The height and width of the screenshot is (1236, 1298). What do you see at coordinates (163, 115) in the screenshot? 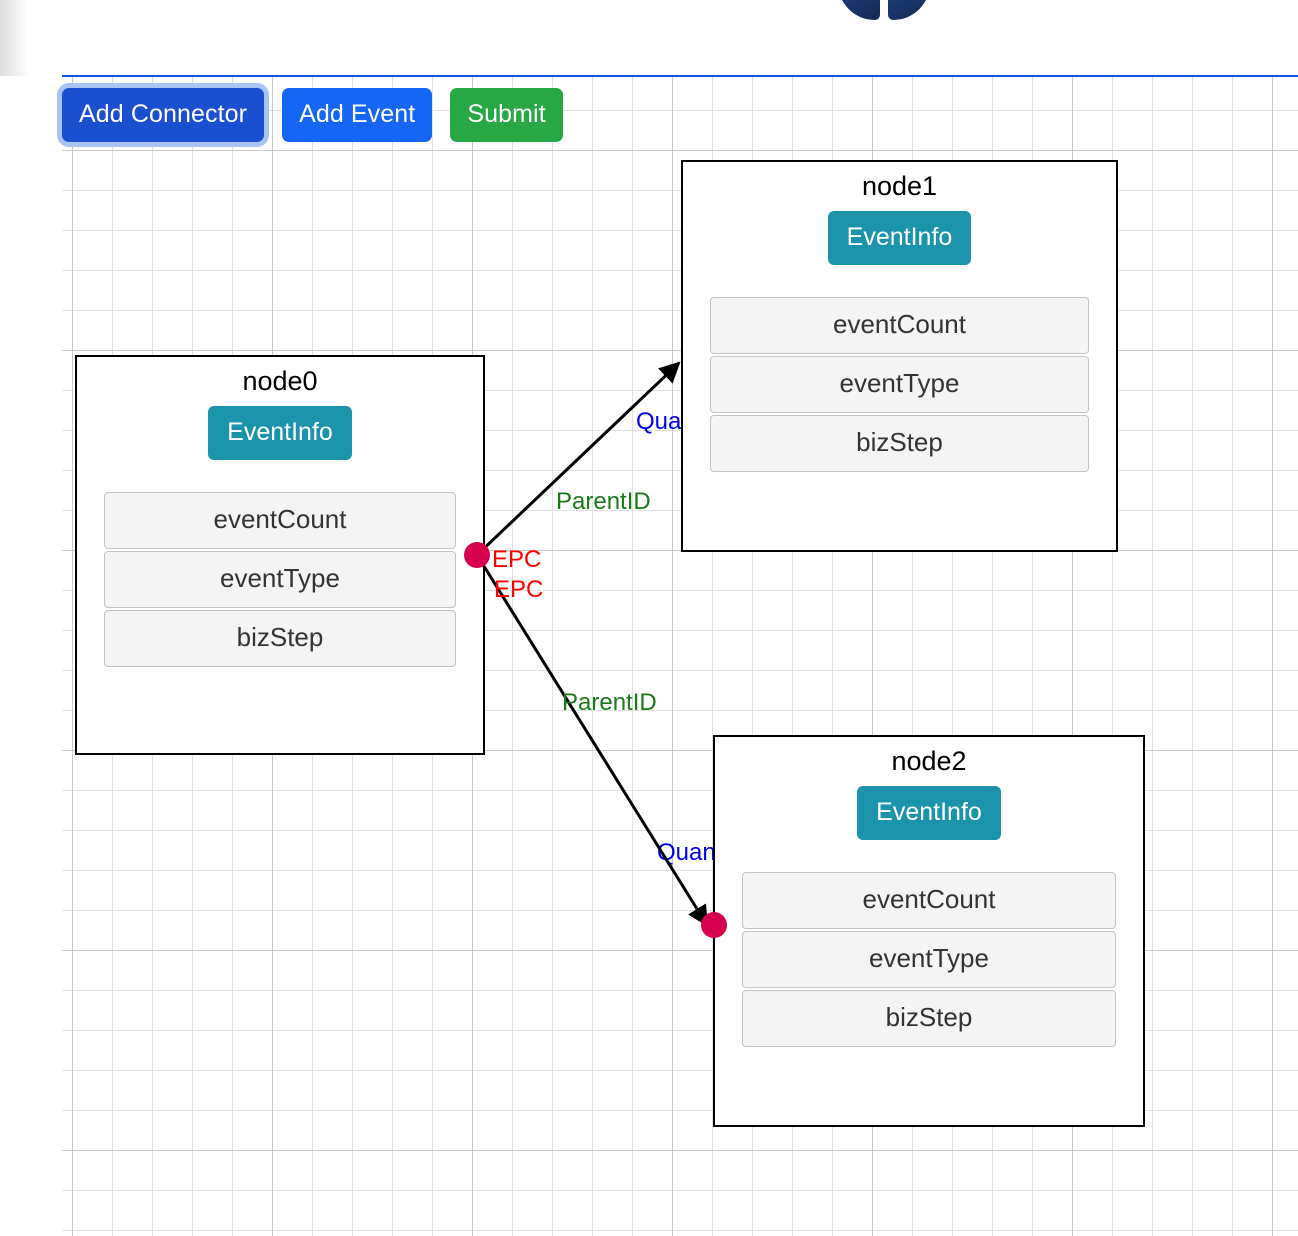
I see `add-connector-button: Add Connector` at bounding box center [163, 115].